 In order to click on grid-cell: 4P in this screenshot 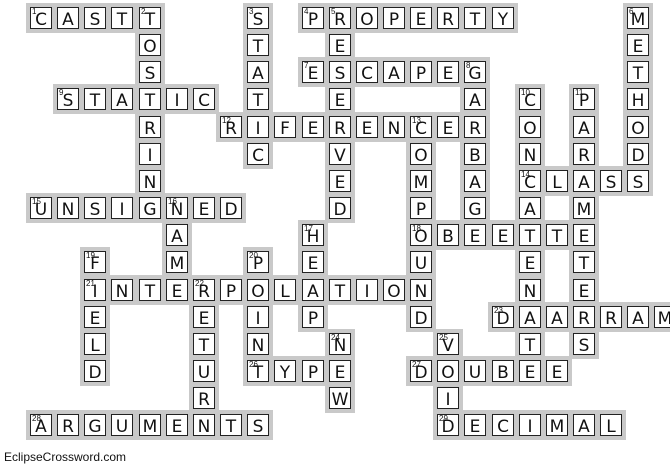, I will do `click(313, 18)`.